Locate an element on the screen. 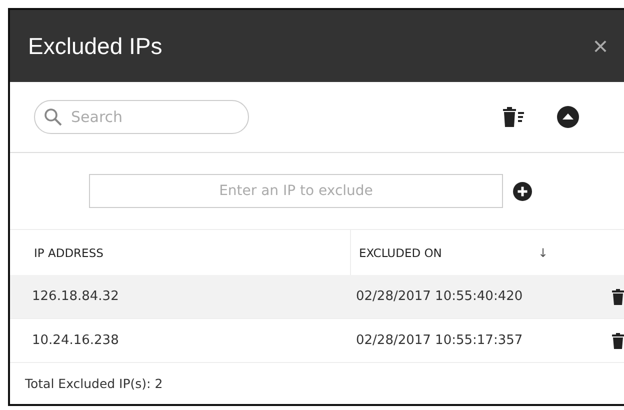 This screenshot has width=624, height=410. search-icon is located at coordinates (53, 117).